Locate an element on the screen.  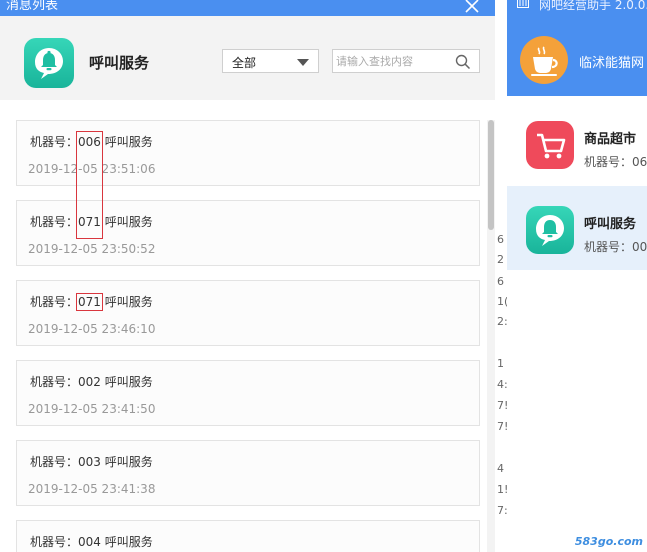
dropdown-arrow-icon is located at coordinates (303, 62).